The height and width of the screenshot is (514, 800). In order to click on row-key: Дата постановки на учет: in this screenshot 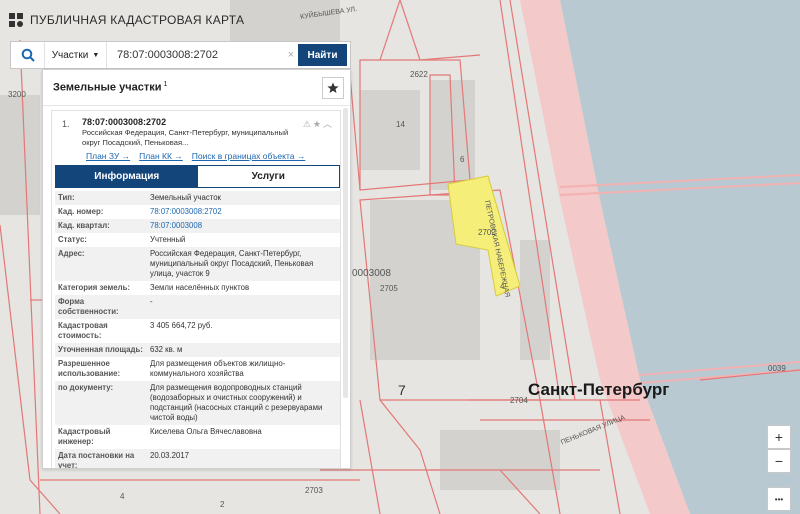, I will do `click(101, 458)`.